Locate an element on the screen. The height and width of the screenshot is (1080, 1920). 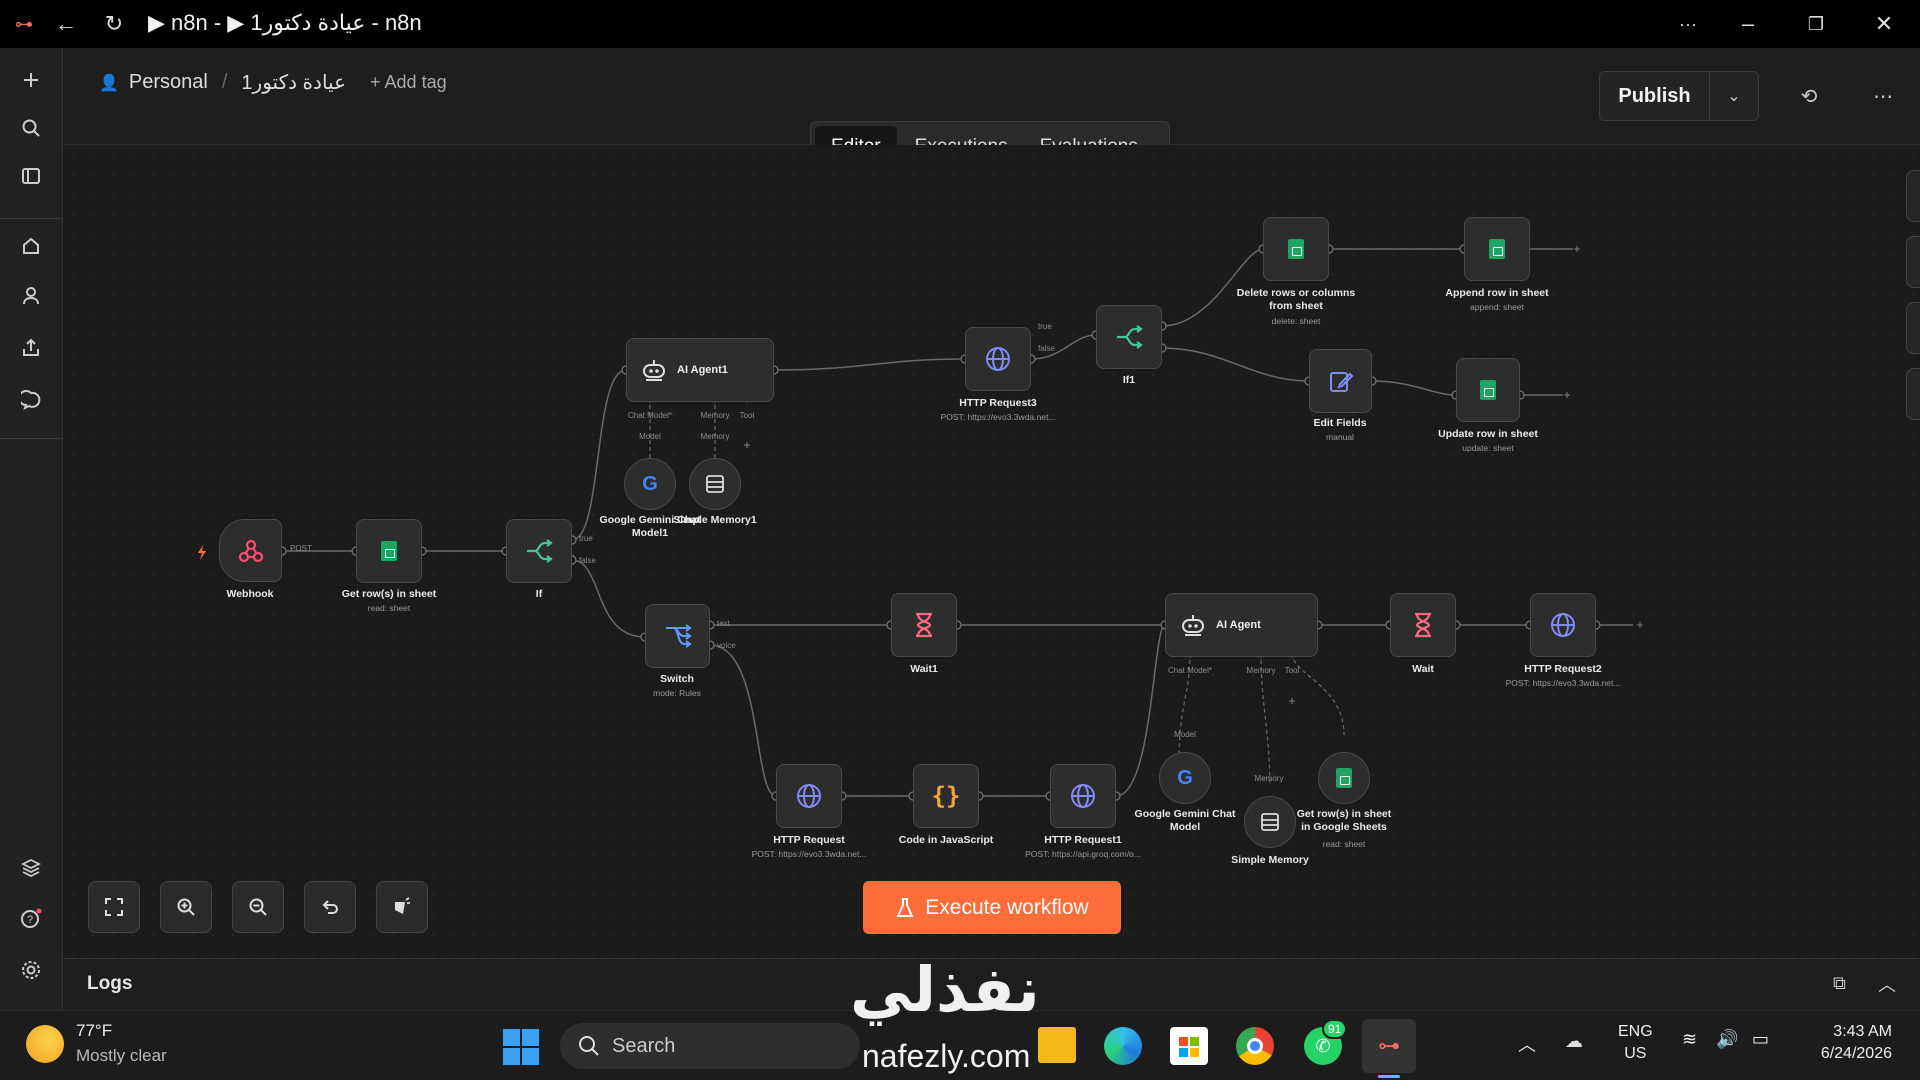
if-node is located at coordinates (539, 551).